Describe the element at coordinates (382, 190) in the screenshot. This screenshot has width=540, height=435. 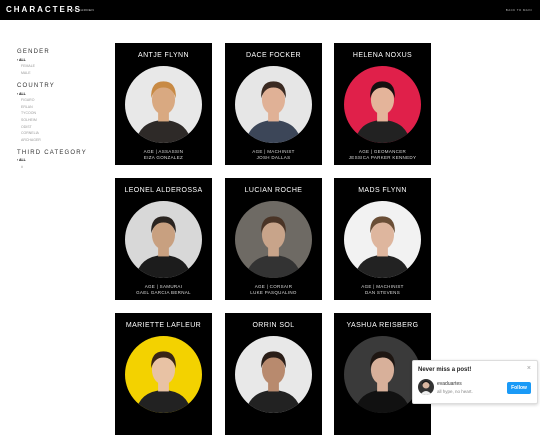
I see `character-name: MADS FLYNN` at that location.